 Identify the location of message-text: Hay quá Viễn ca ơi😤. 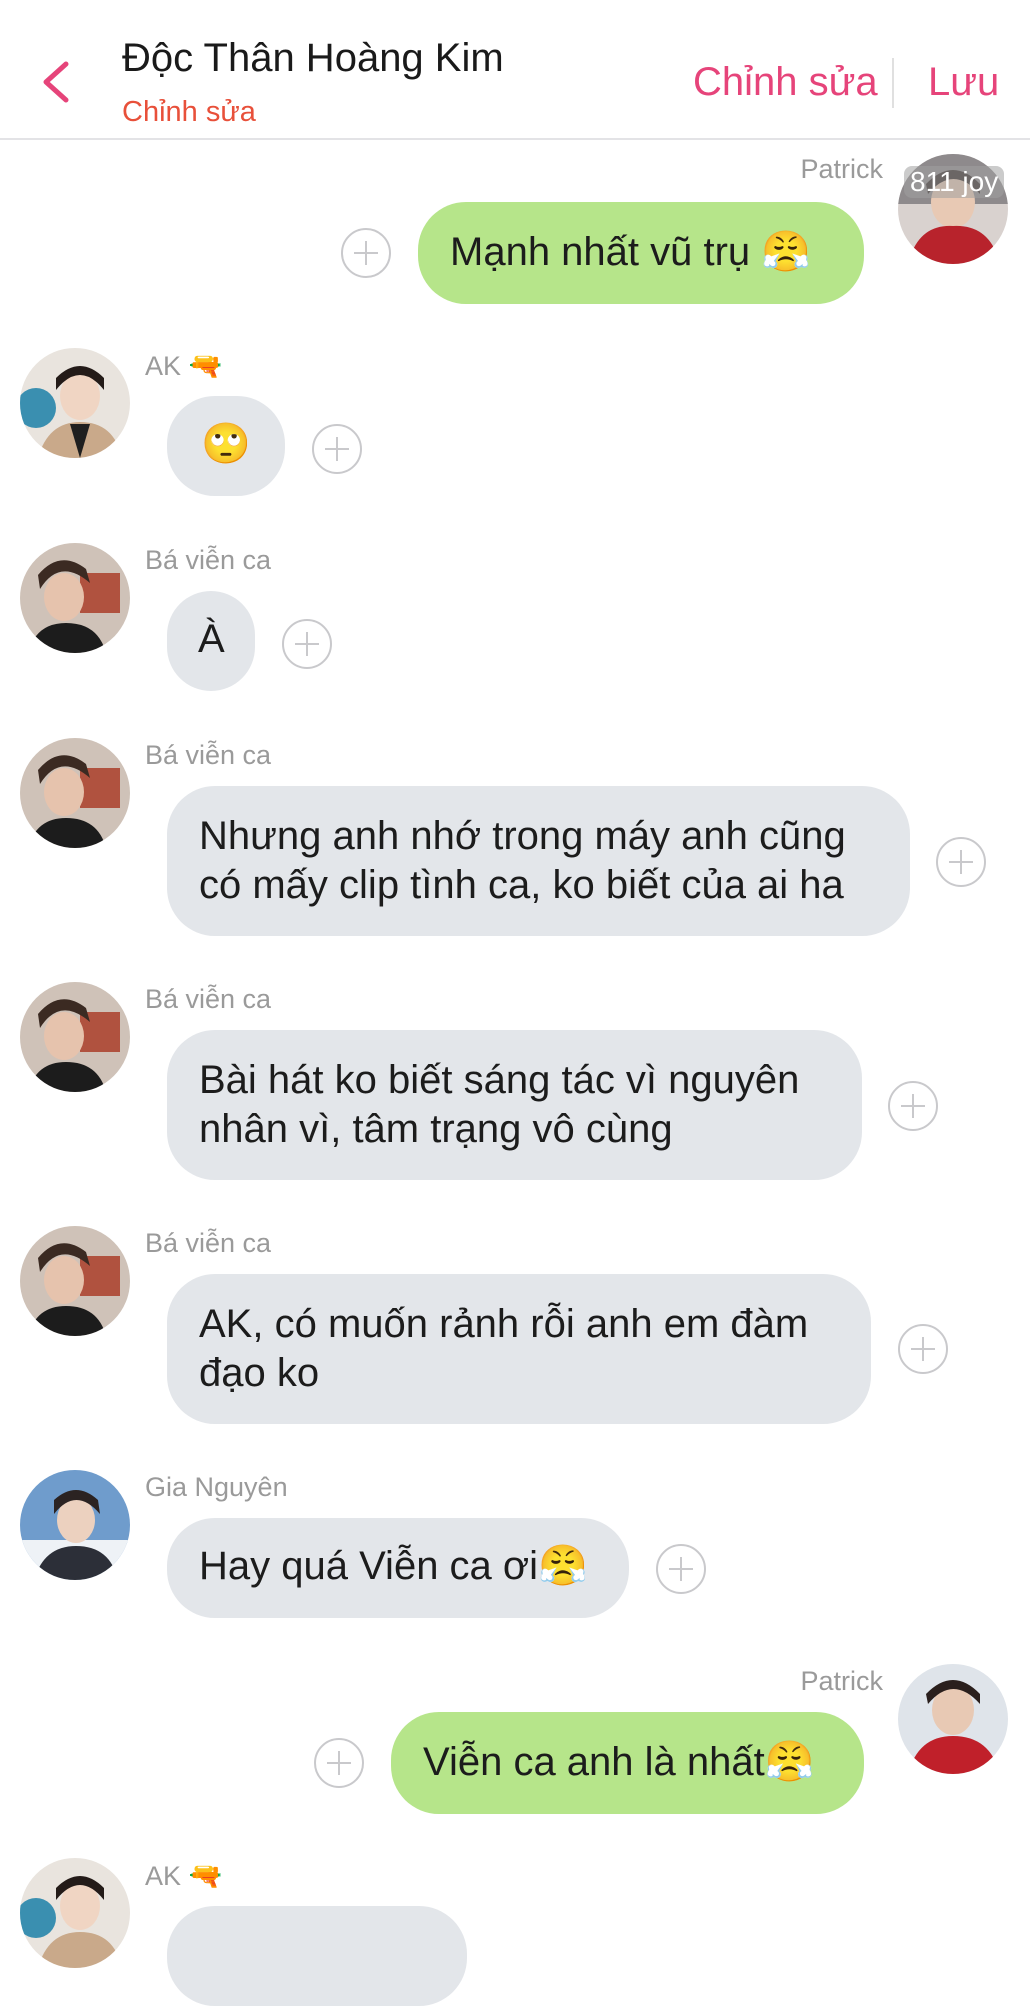
(393, 1566).